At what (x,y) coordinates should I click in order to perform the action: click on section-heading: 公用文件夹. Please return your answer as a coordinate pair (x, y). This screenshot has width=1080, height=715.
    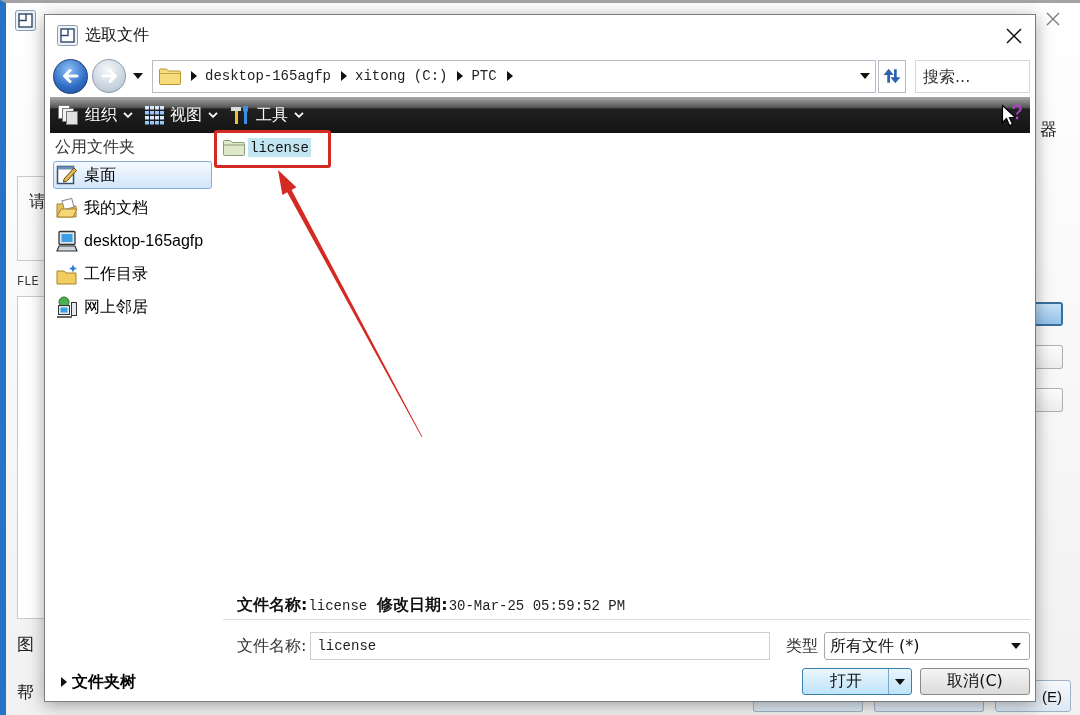
    Looking at the image, I should click on (94, 147).